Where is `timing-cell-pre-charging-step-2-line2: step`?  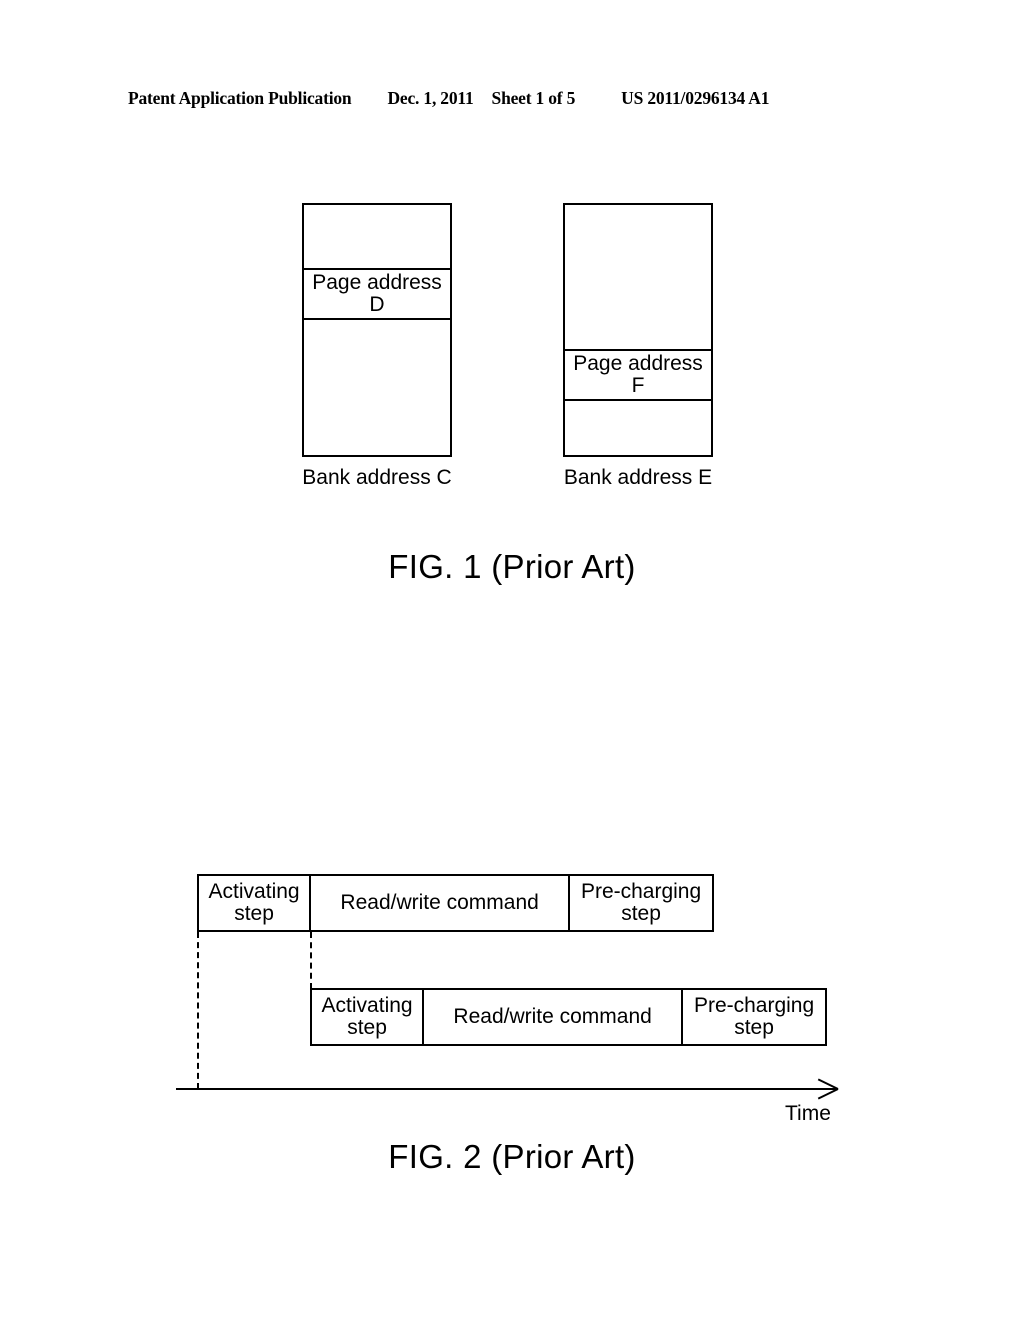
timing-cell-pre-charging-step-2-line2: step is located at coordinates (754, 1027).